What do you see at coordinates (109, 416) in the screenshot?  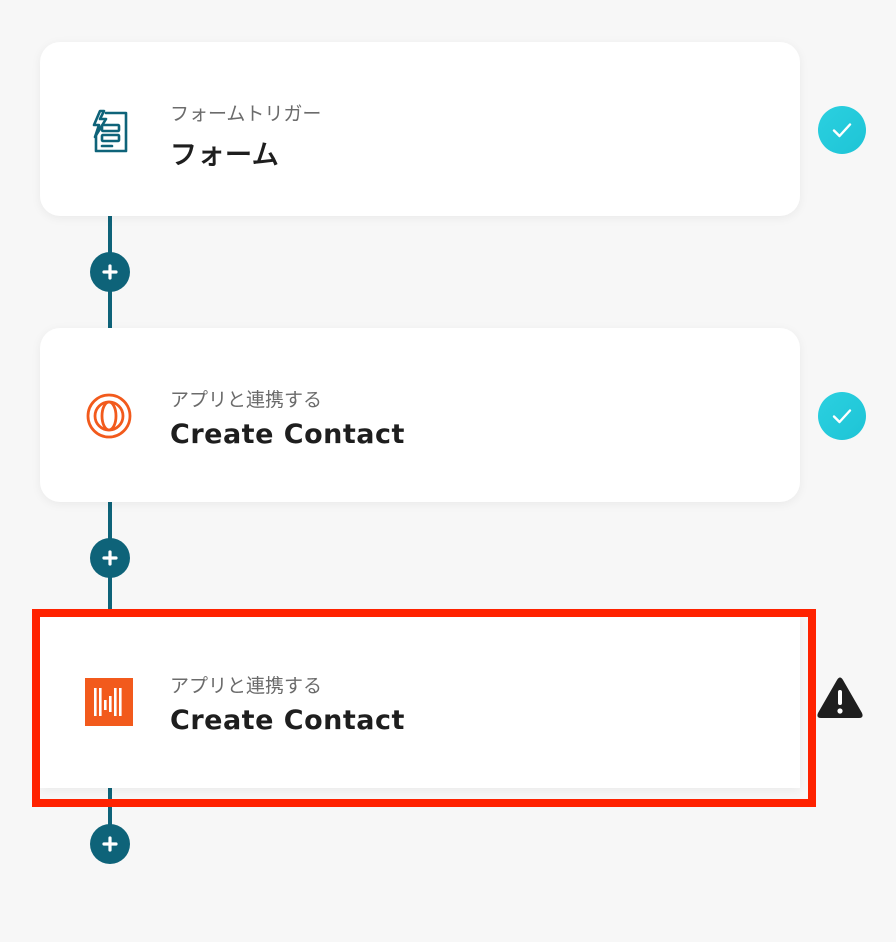 I see `orange-rings-app-icon` at bounding box center [109, 416].